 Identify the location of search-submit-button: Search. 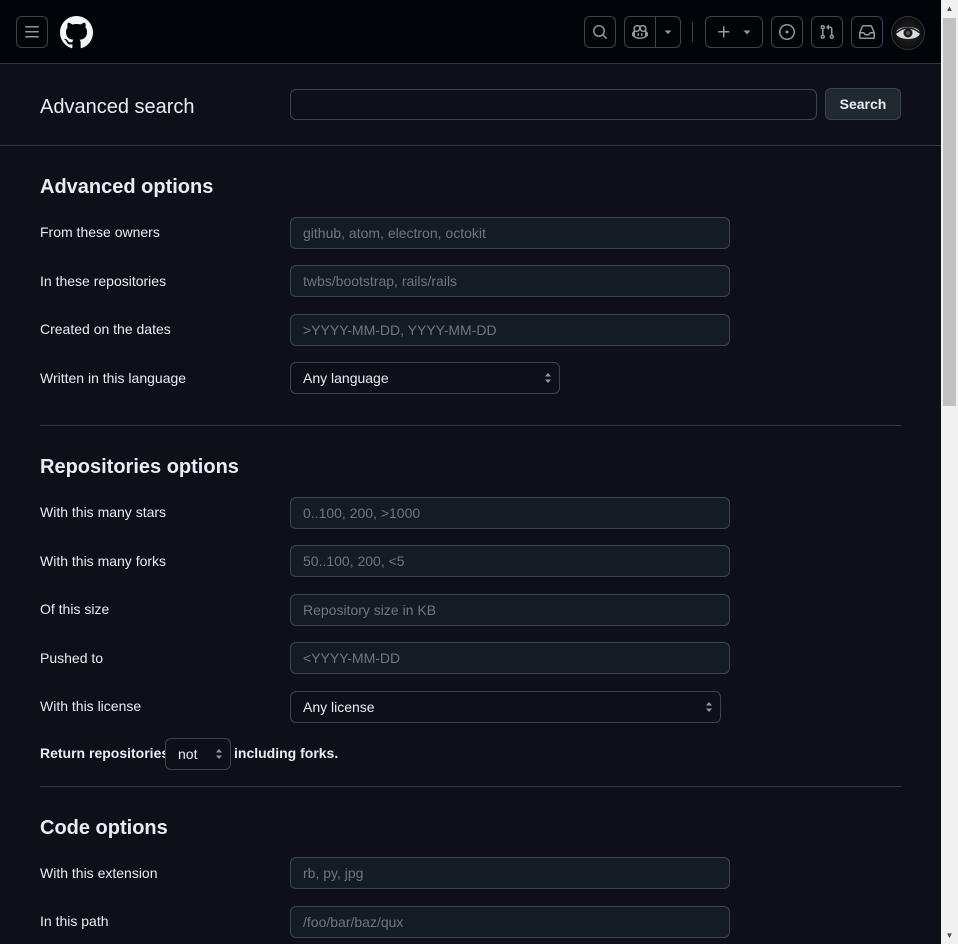
(863, 104).